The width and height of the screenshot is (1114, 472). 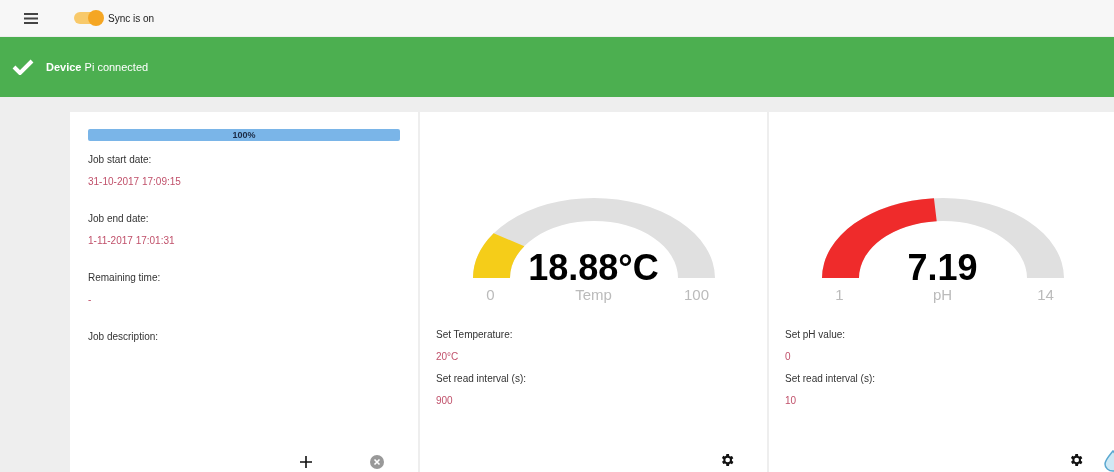 I want to click on setting-label: Set pH value:, so click(x=816, y=334).